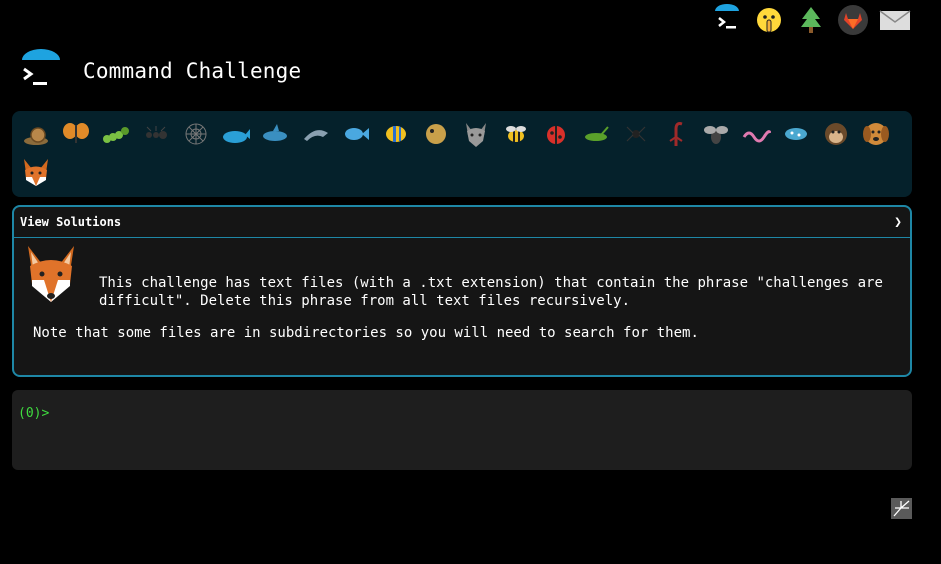 The width and height of the screenshot is (941, 564). What do you see at coordinates (769, 20) in the screenshot?
I see `shushing-face-icon` at bounding box center [769, 20].